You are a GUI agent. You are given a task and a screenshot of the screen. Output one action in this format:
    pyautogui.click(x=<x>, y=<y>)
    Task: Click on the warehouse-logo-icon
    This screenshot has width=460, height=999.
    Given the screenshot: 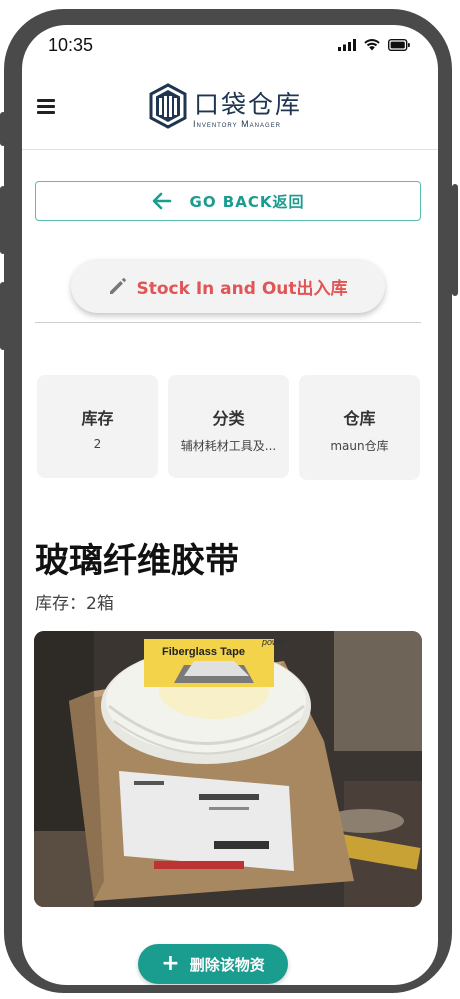 What is the action you would take?
    pyautogui.click(x=168, y=106)
    